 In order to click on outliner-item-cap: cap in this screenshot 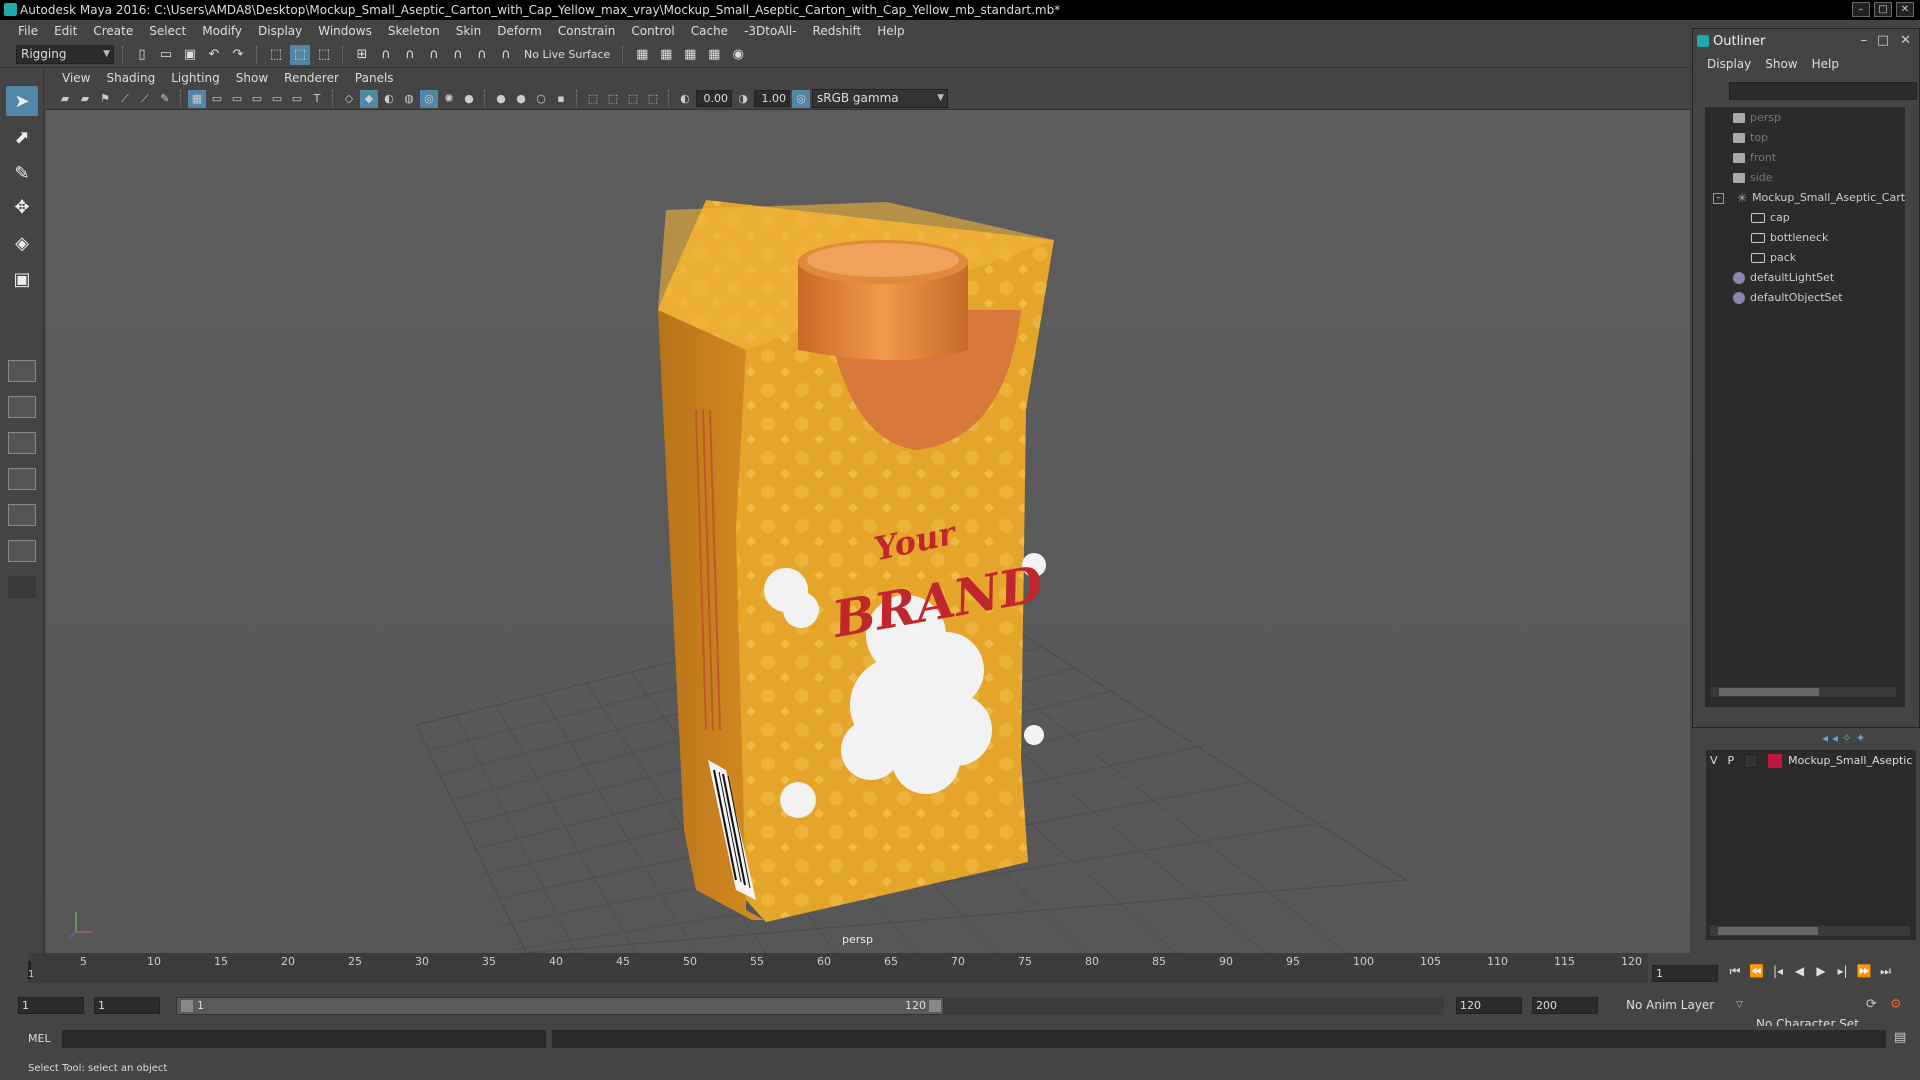, I will do `click(1770, 218)`.